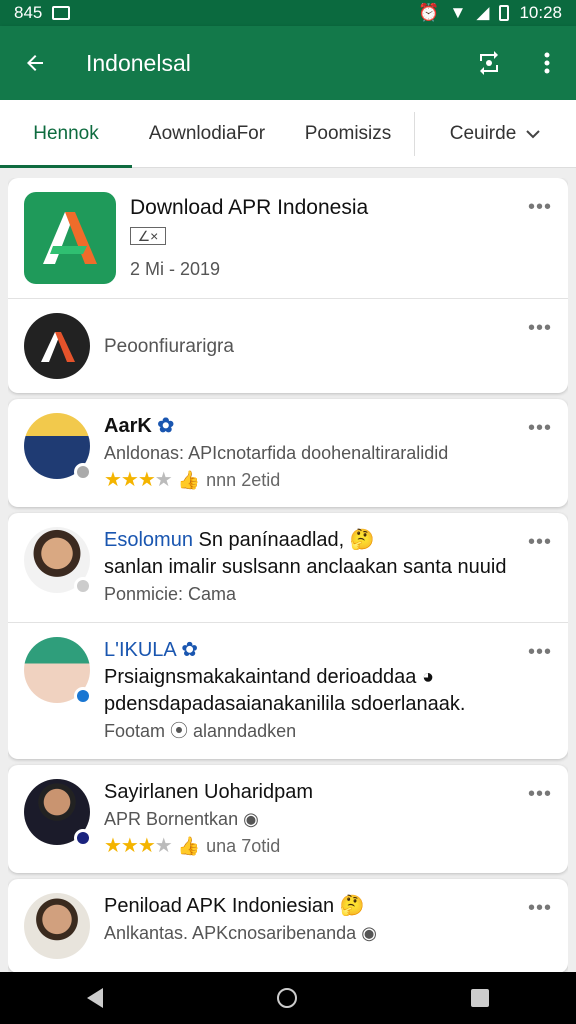  What do you see at coordinates (547, 63) in the screenshot?
I see `overflow-menu-icon` at bounding box center [547, 63].